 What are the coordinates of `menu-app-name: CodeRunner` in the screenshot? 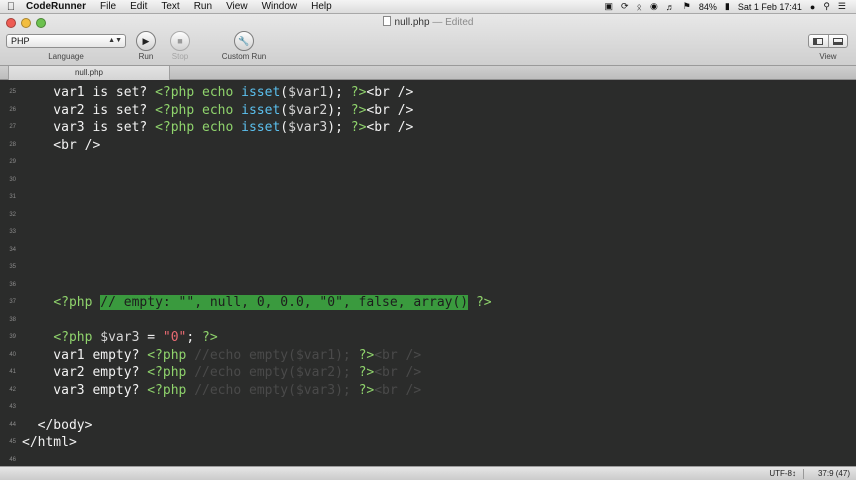 It's located at (57, 7).